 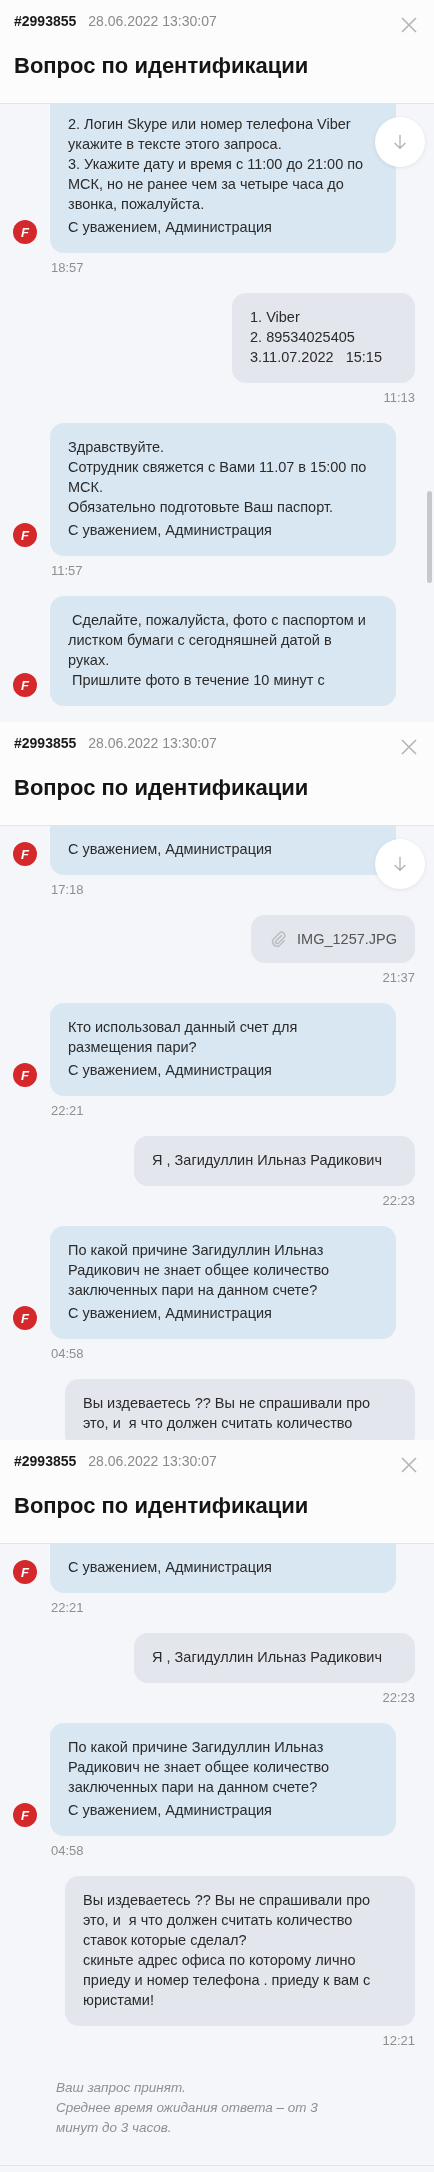 What do you see at coordinates (67, 889) in the screenshot?
I see `message-time: 17:18` at bounding box center [67, 889].